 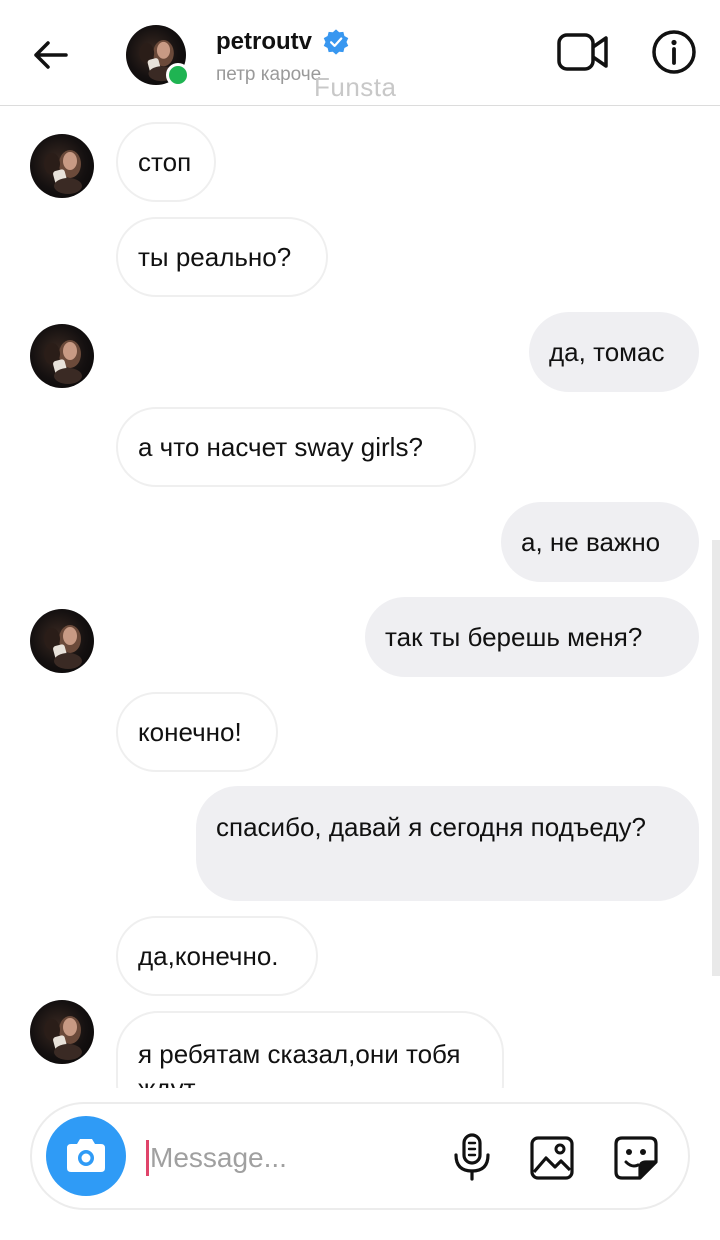 I want to click on online-status-dot, so click(x=178, y=75).